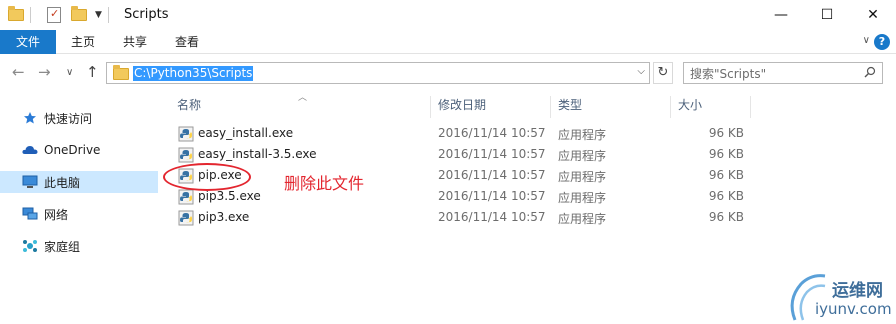 This screenshot has height=324, width=896. I want to click on watermark-url: iyunv.com, so click(853, 309).